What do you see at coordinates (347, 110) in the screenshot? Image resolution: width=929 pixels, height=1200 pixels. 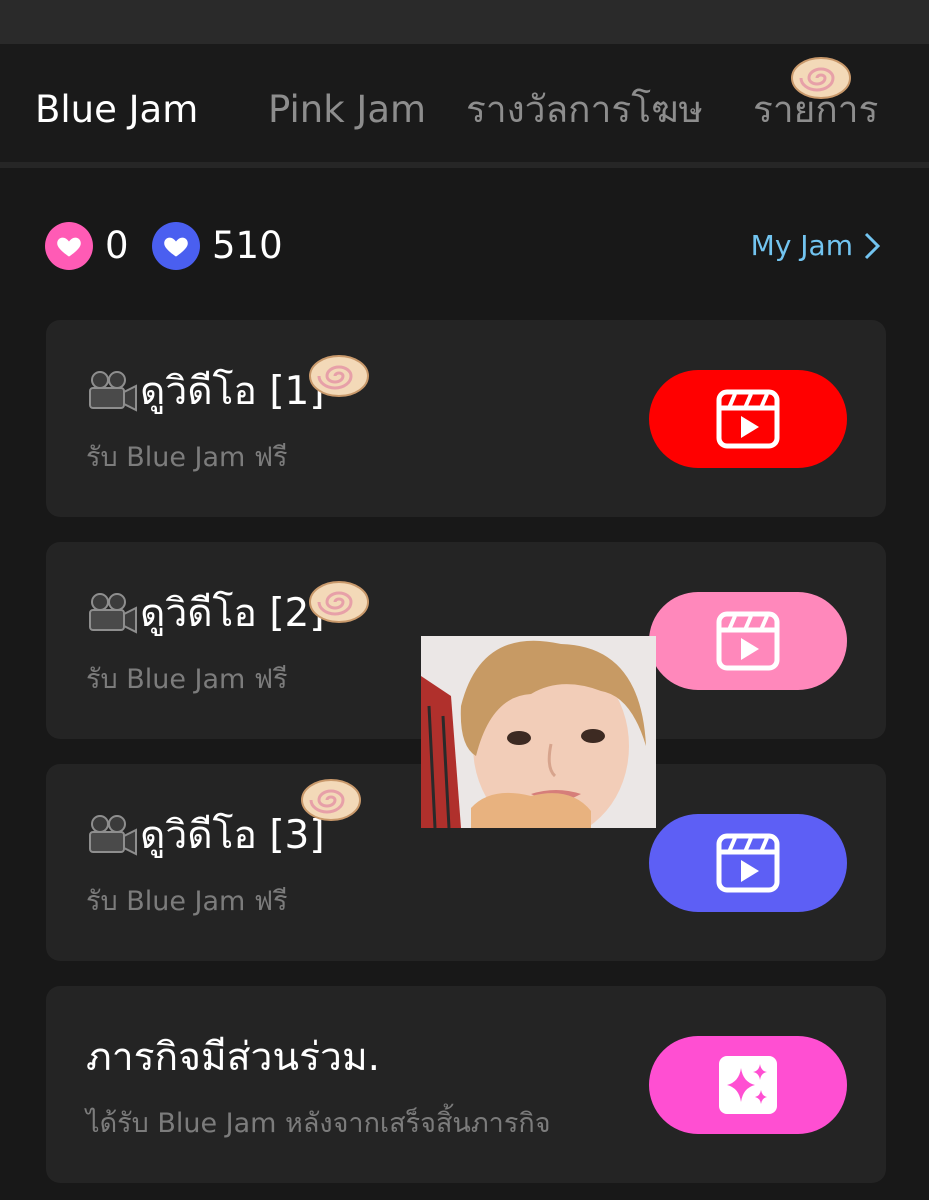 I see `tab-pink-jam: Pink Jam` at bounding box center [347, 110].